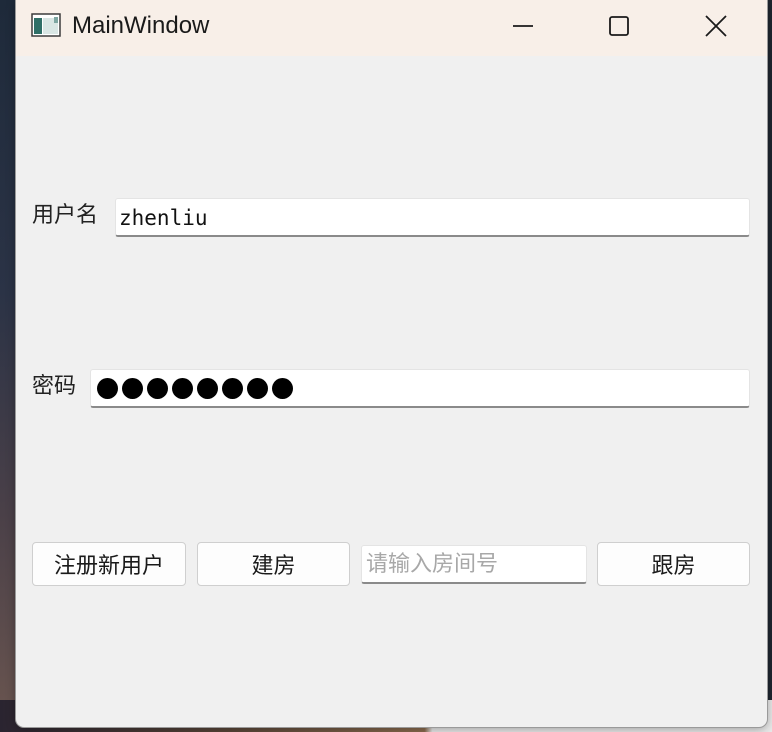 This screenshot has width=772, height=732. I want to click on title-bar: MainWindow, so click(391, 28).